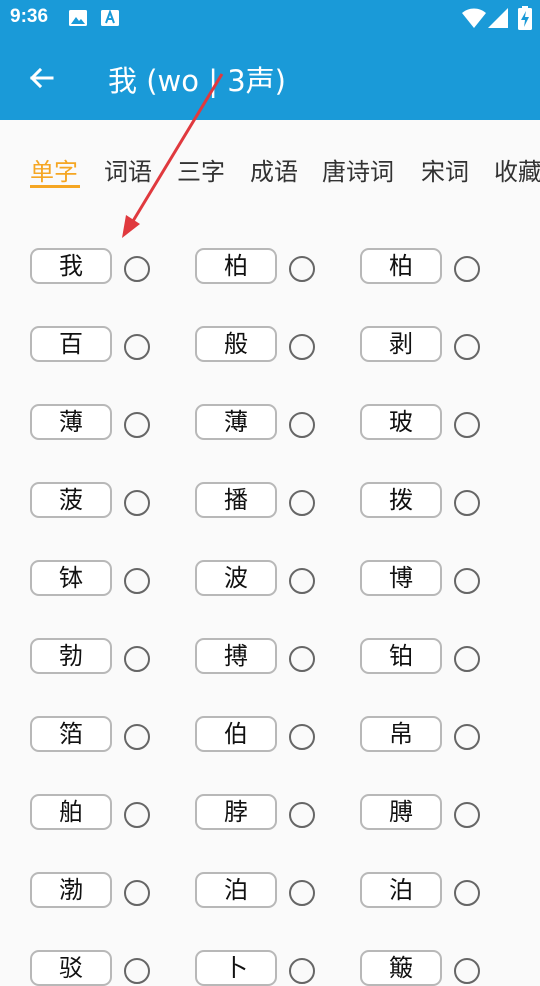 The width and height of the screenshot is (540, 986). Describe the element at coordinates (274, 169) in the screenshot. I see `tab-idioms: 成语` at that location.